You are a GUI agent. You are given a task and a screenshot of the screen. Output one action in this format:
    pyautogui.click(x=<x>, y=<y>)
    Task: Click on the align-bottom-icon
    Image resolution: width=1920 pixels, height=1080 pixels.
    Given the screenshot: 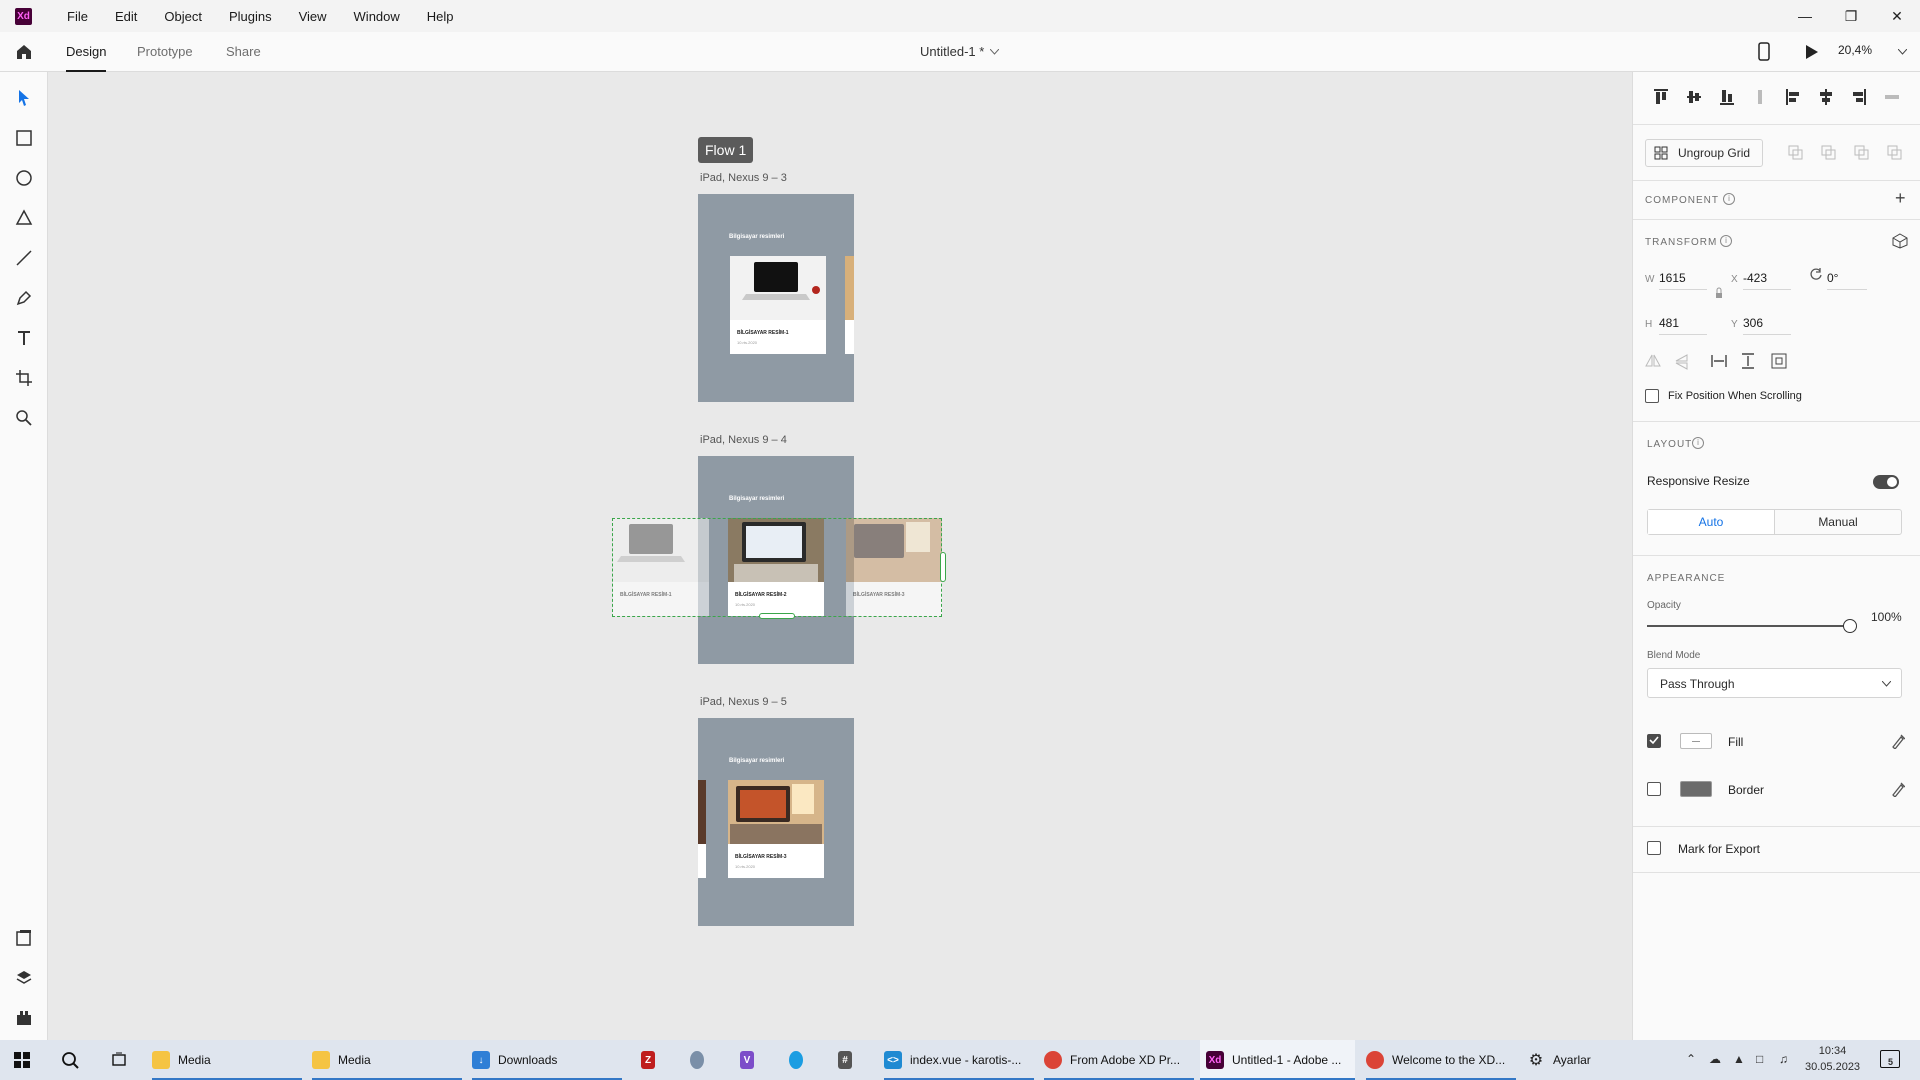 What is the action you would take?
    pyautogui.click(x=1727, y=97)
    